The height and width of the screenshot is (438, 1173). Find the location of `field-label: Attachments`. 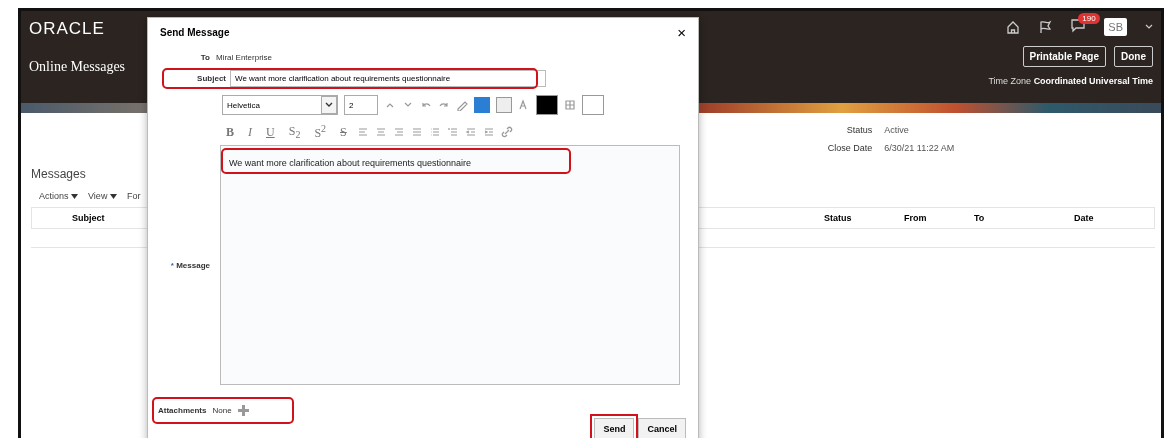

field-label: Attachments is located at coordinates (182, 410).